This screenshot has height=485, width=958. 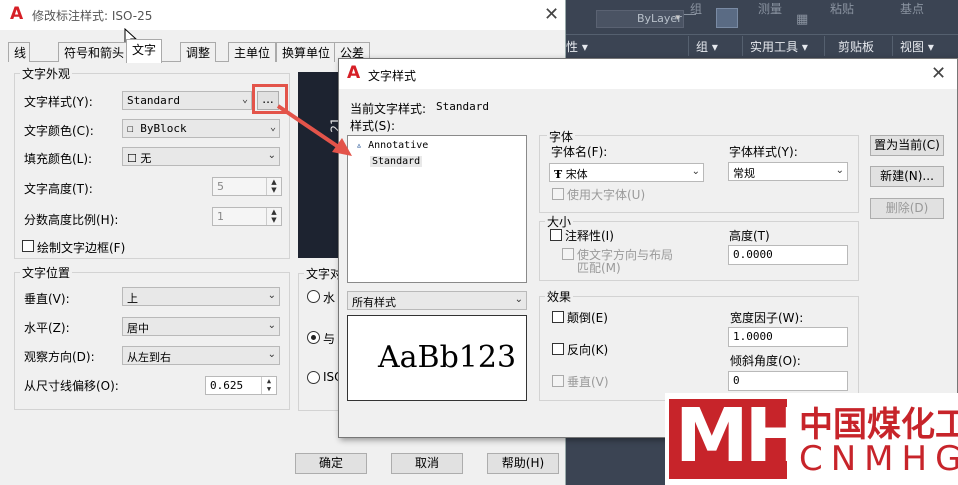 I want to click on horizontal-select: 居中 ⌄, so click(x=201, y=326).